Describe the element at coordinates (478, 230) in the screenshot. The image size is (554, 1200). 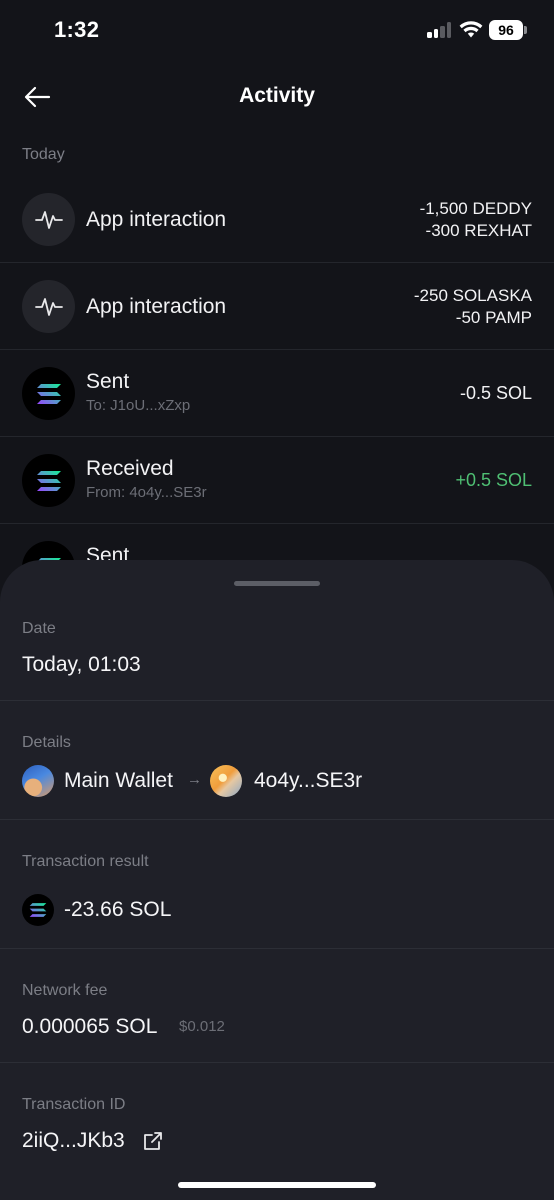
I see `amount-line: -300 REXHAT` at that location.